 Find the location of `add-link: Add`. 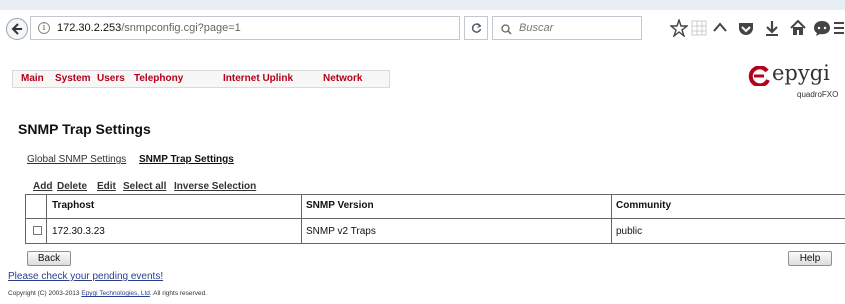

add-link: Add is located at coordinates (42, 186).